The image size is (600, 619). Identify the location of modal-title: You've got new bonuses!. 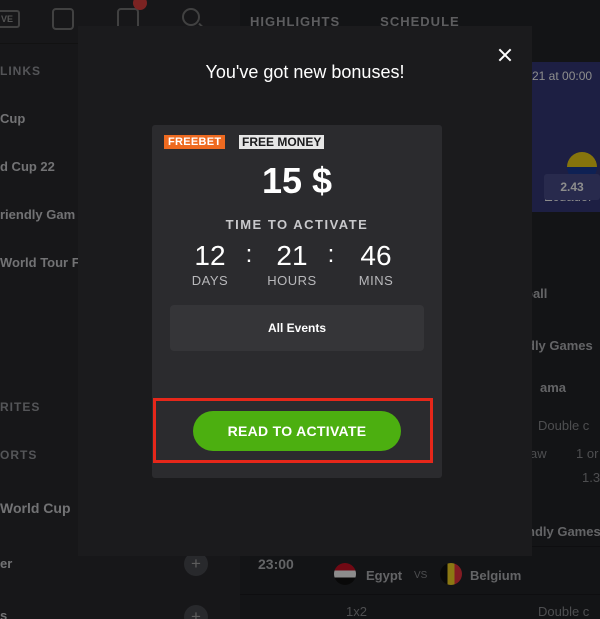
(305, 72).